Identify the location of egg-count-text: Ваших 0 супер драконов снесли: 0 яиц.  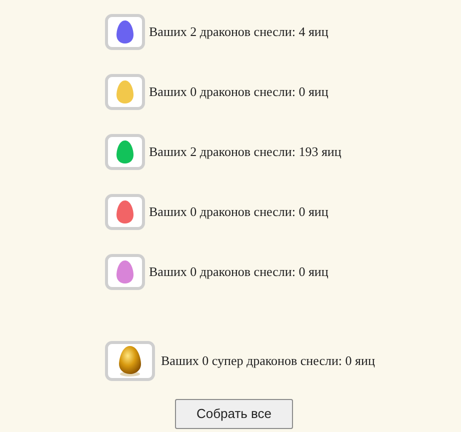
(268, 361).